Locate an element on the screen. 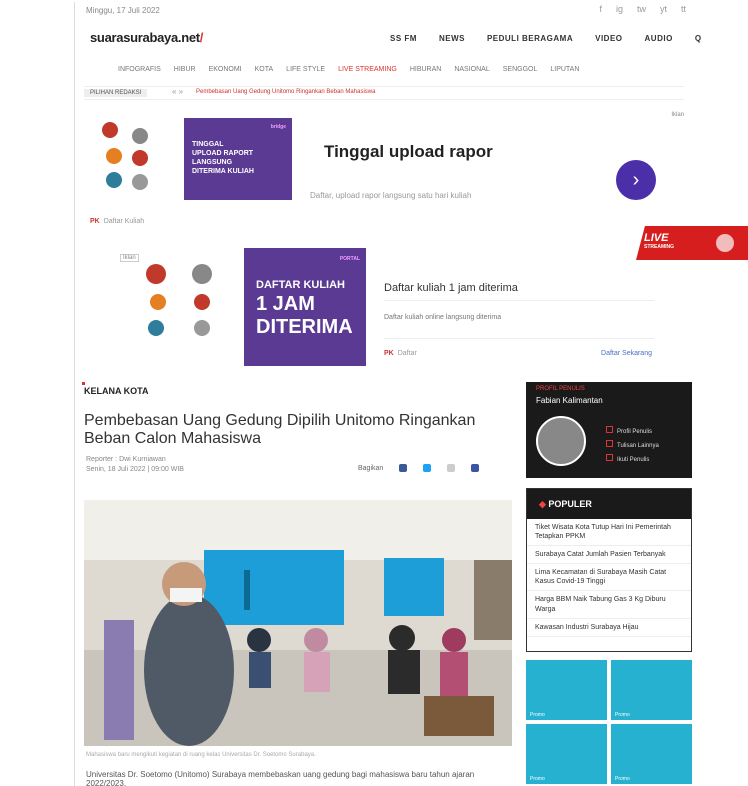 The height and width of the screenshot is (786, 748). share-bar: Bagikan is located at coordinates (419, 468).